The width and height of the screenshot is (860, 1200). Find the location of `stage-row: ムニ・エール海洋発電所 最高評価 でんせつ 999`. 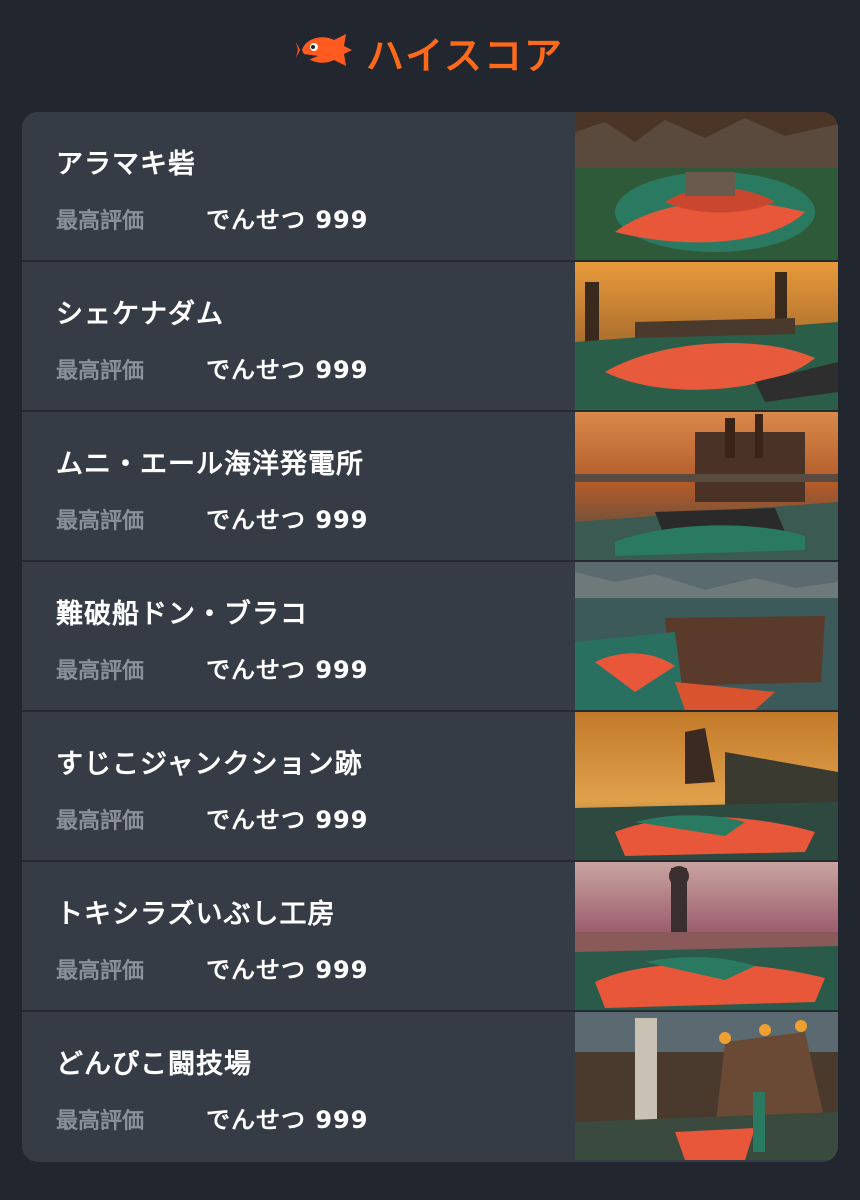

stage-row: ムニ・エール海洋発電所 最高評価 でんせつ 999 is located at coordinates (430, 487).